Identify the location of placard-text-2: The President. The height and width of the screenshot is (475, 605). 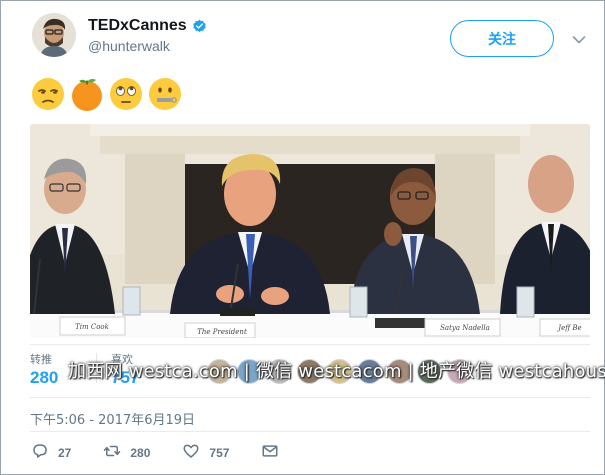
(222, 332).